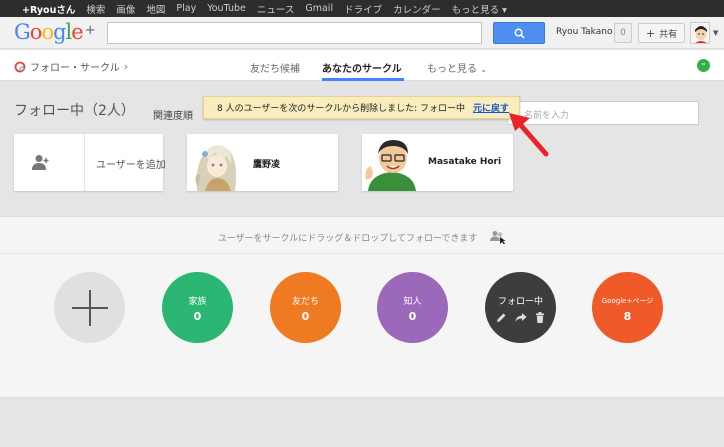  What do you see at coordinates (347, 239) in the screenshot?
I see `drop-hint-text: ユーザーをサークルにドラッグ＆ドロップしてフォローできます` at bounding box center [347, 239].